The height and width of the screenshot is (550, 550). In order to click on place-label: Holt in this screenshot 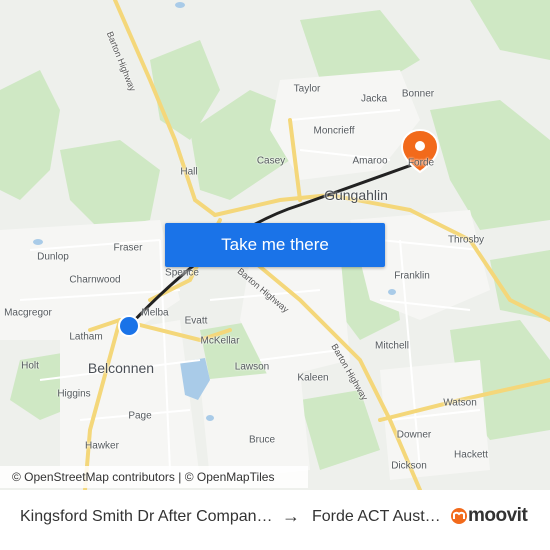, I will do `click(30, 366)`.